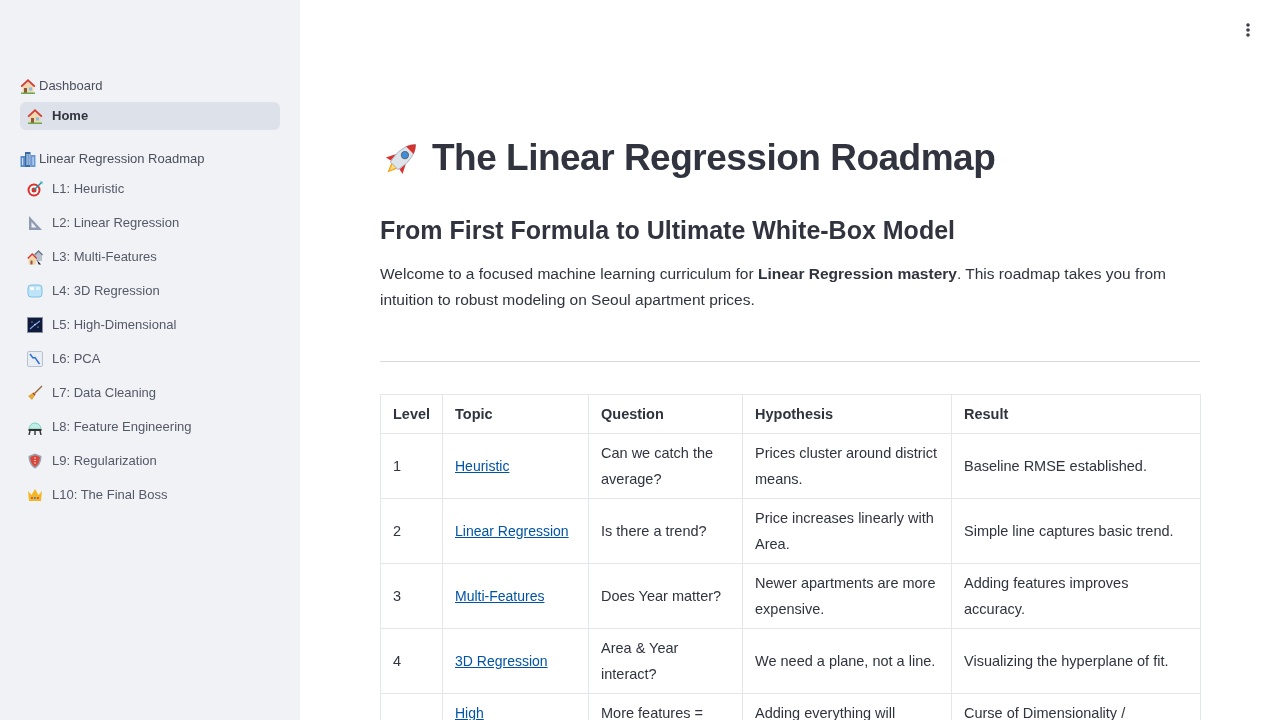 The width and height of the screenshot is (1280, 720). What do you see at coordinates (150, 257) in the screenshot?
I see `nav-link: L3: Multi-Features` at bounding box center [150, 257].